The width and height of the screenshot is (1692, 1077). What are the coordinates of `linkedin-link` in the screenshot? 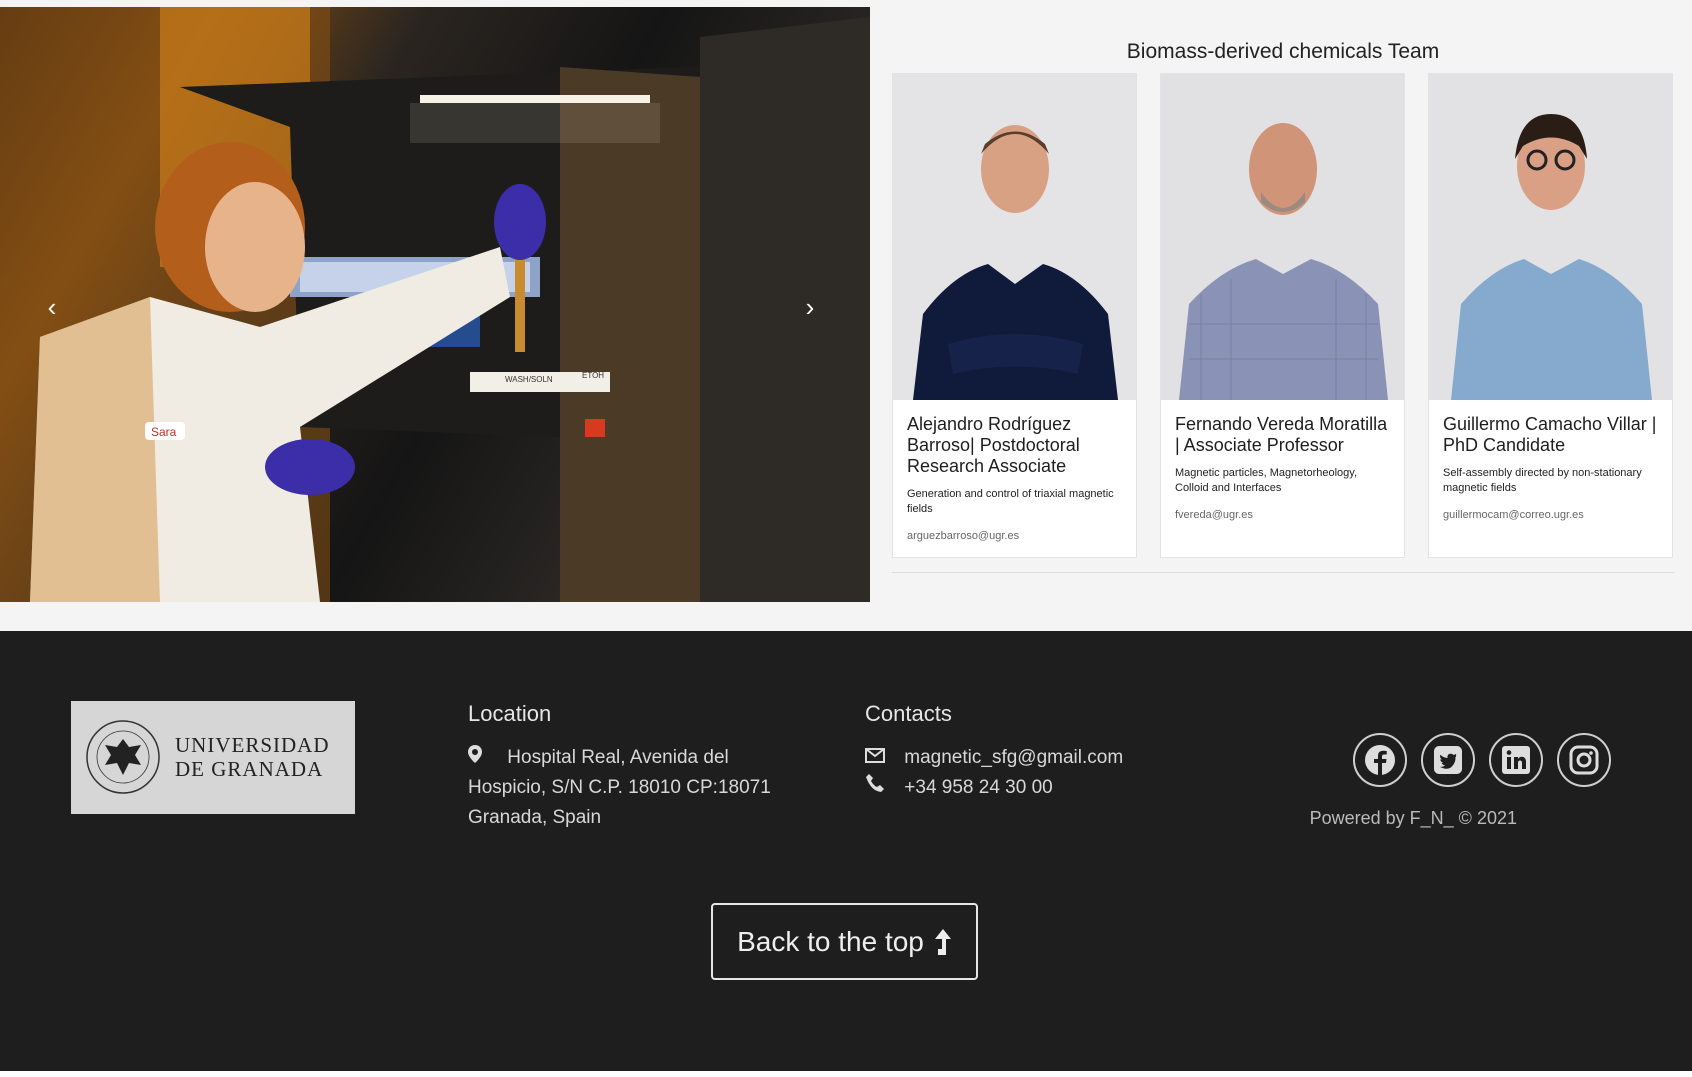 It's located at (1516, 760).